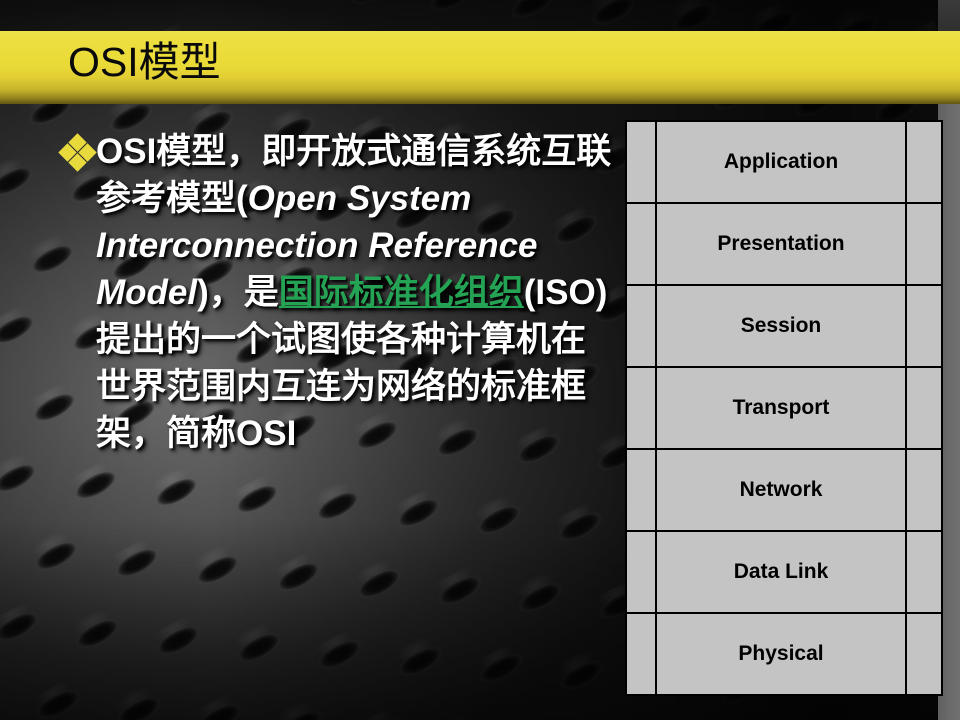  Describe the element at coordinates (238, 292) in the screenshot. I see `bullet-segment-cn-mid: )，是` at that location.